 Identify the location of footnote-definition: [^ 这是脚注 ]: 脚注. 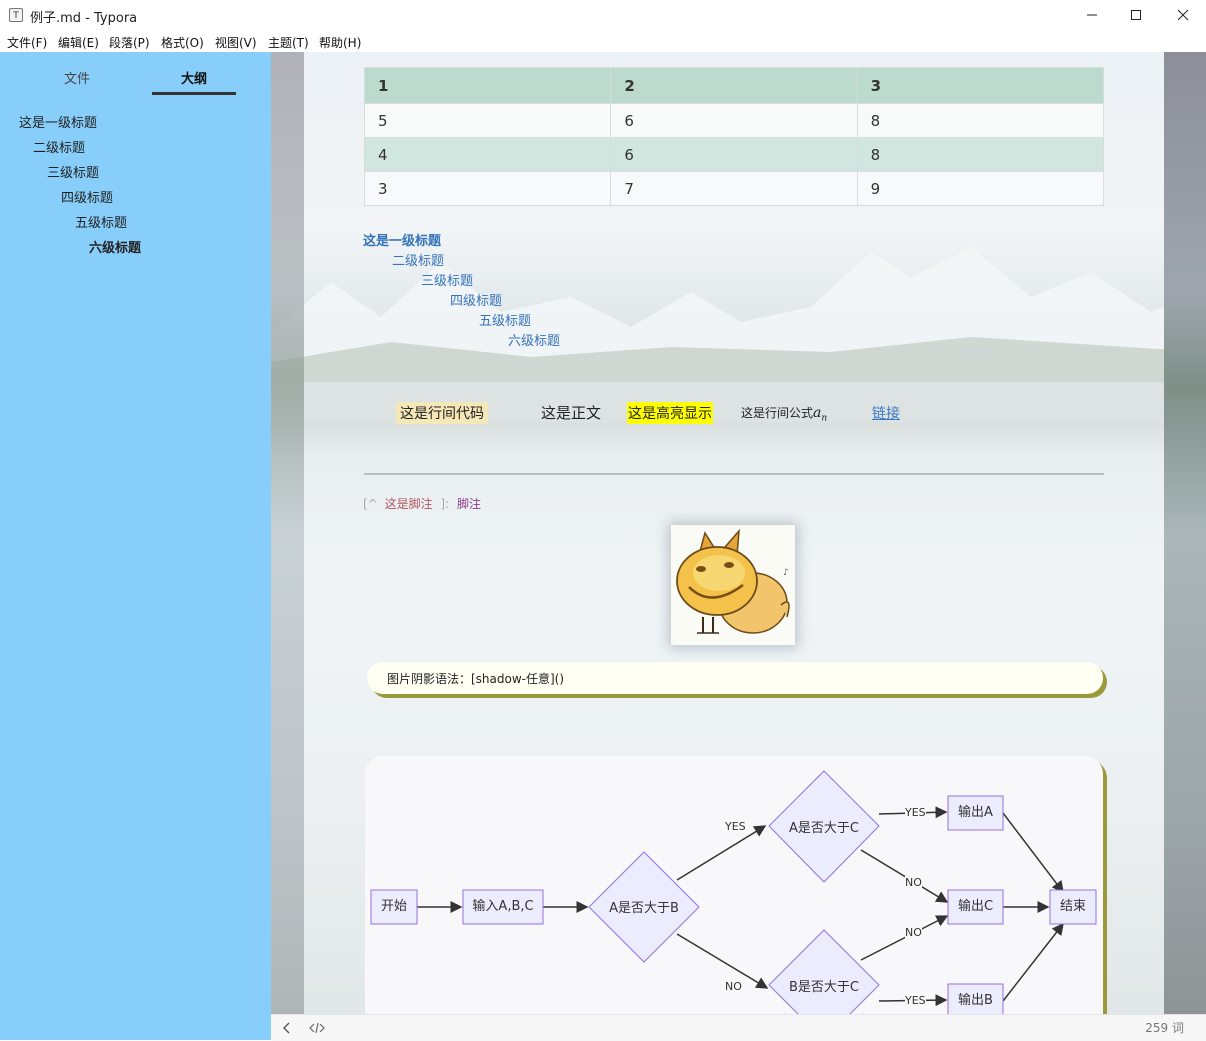
(422, 503).